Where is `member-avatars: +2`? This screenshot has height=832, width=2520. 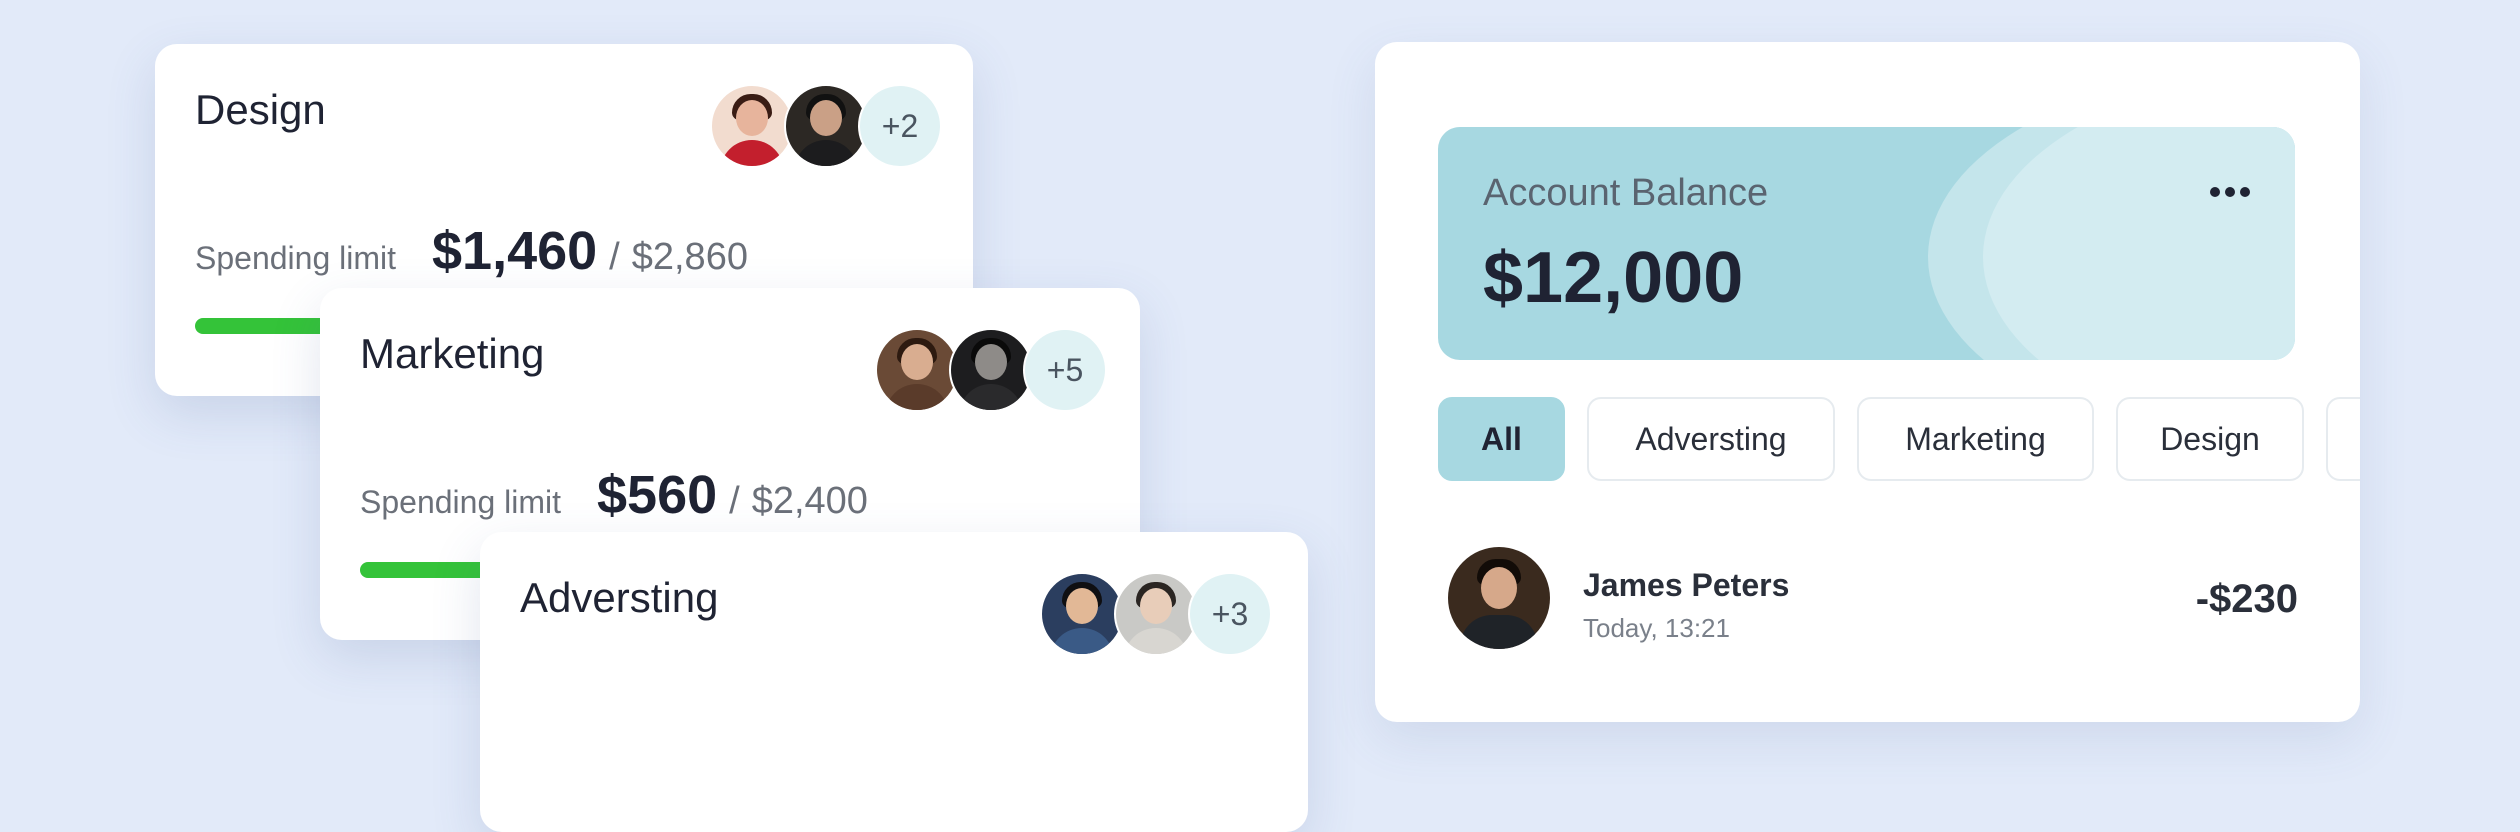
member-avatars: +2 is located at coordinates (826, 126).